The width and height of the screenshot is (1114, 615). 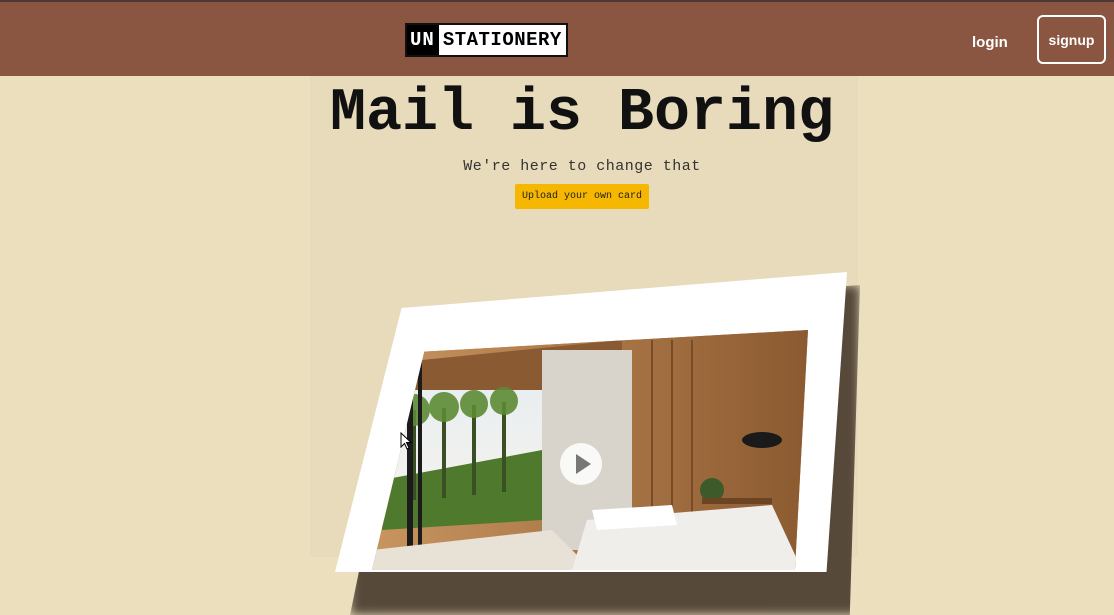 I want to click on navbar: UN STATIONERY login signup, so click(x=557, y=39).